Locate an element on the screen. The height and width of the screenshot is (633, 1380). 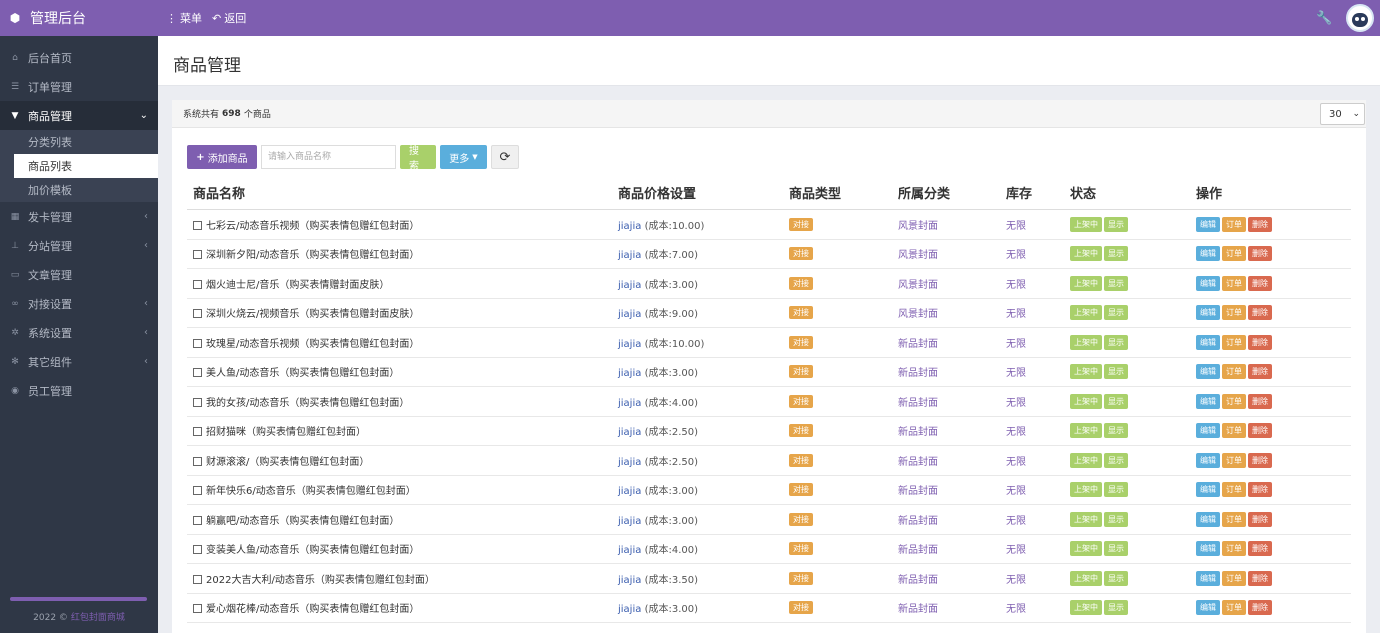
search-button: 搜索 is located at coordinates (418, 158).